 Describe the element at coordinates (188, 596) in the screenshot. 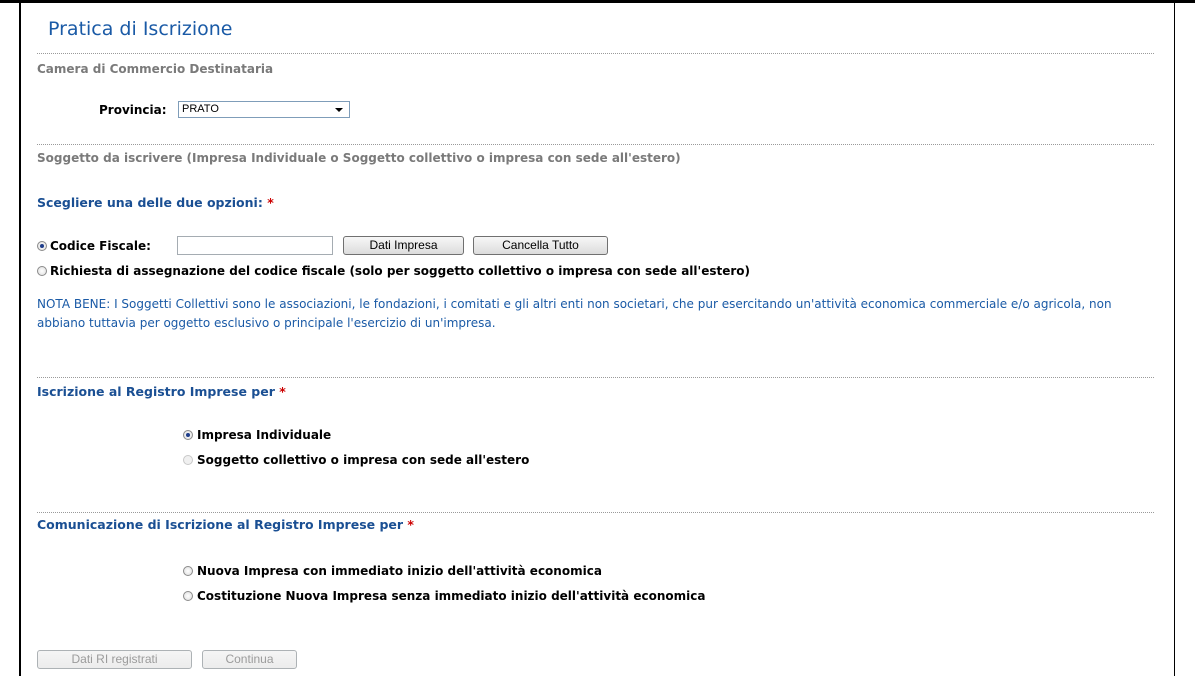

I see `costituzione-impresa-radio` at that location.